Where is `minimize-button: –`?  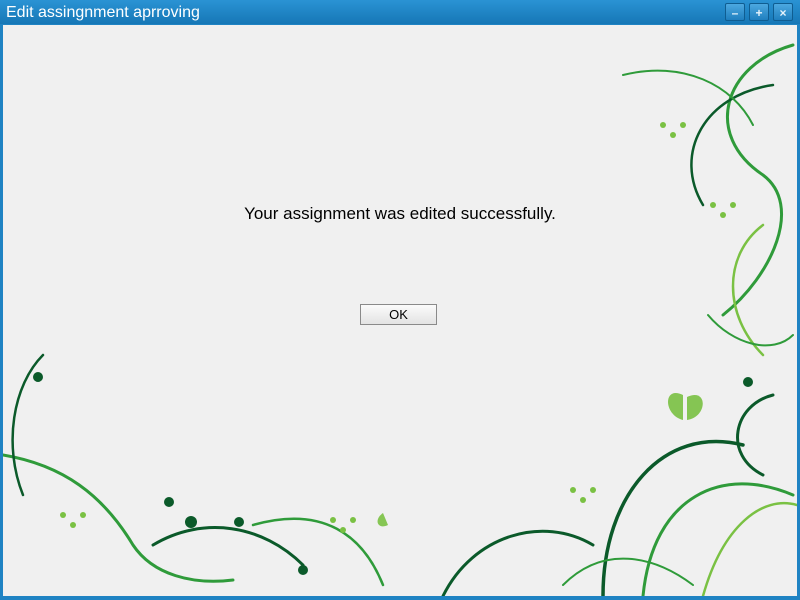 minimize-button: – is located at coordinates (735, 12).